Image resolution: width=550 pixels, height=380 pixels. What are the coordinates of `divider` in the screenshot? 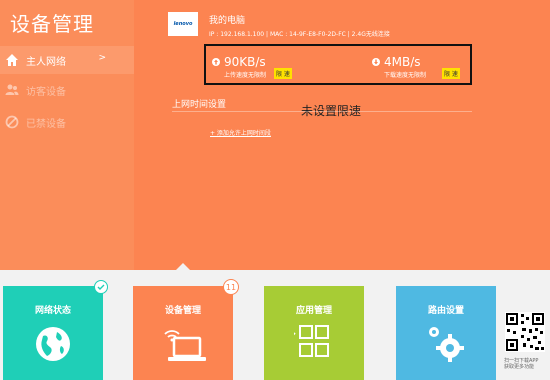 It's located at (322, 111).